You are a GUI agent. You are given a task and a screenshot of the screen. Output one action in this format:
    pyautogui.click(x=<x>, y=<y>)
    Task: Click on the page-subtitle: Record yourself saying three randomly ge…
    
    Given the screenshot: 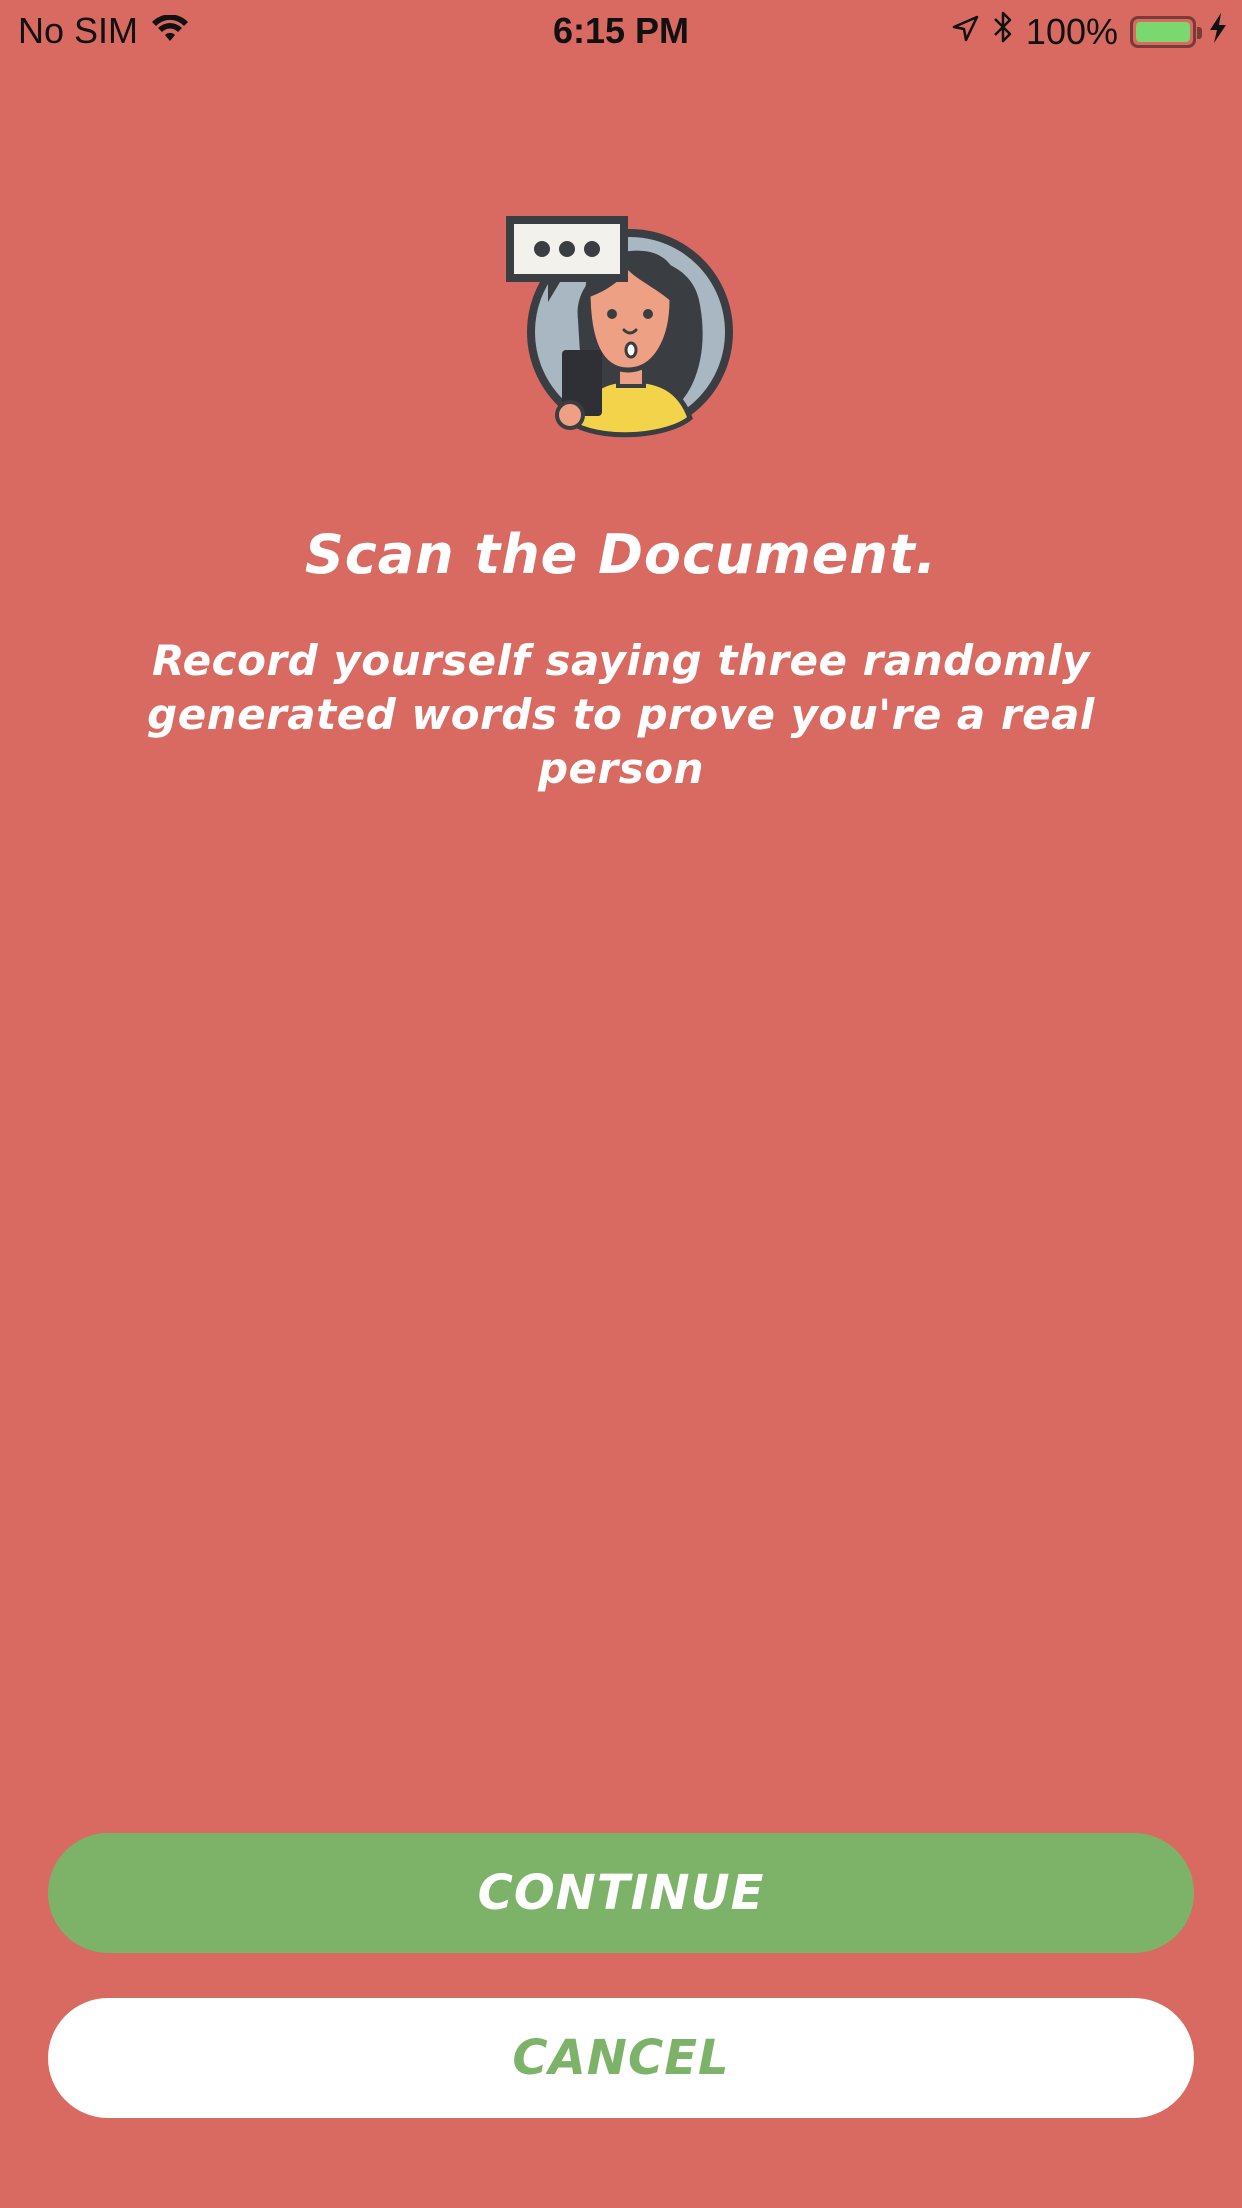 What is the action you would take?
    pyautogui.click(x=621, y=714)
    